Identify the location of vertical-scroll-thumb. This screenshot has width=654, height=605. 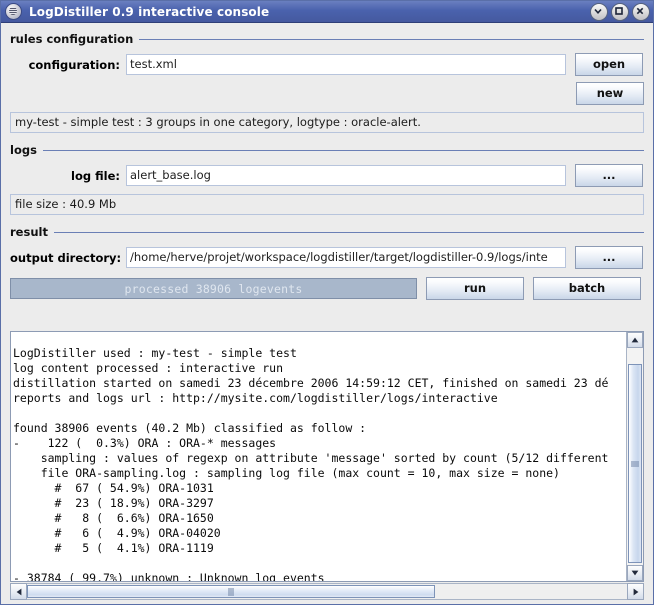
(635, 463).